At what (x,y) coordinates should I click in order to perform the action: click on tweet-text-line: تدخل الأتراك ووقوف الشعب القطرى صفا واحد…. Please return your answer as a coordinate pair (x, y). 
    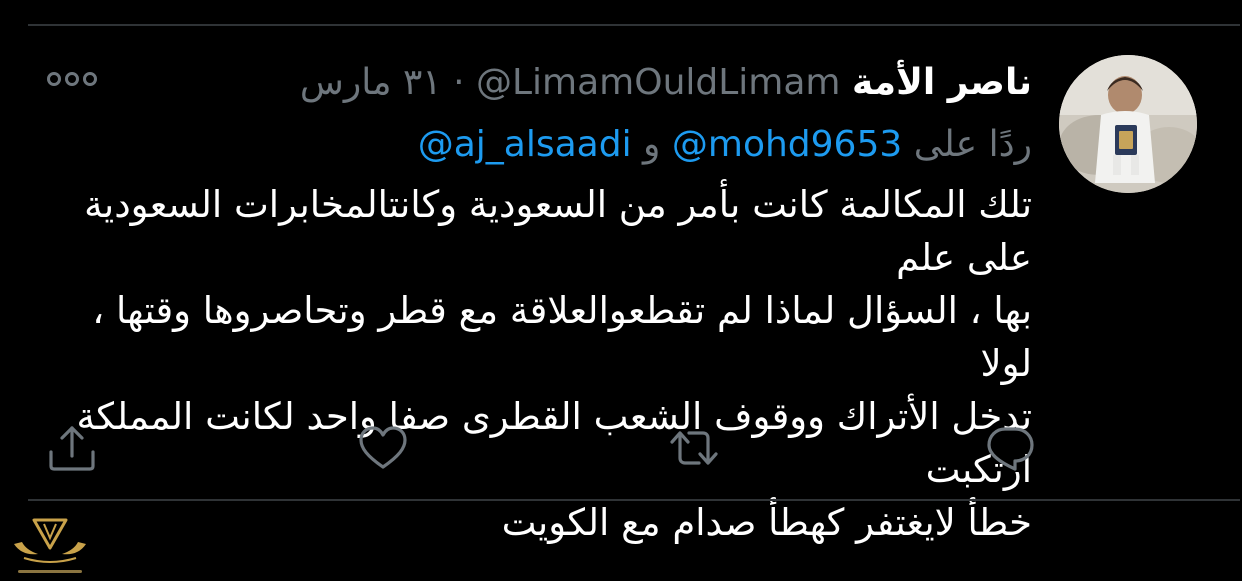
    Looking at the image, I should click on (554, 443).